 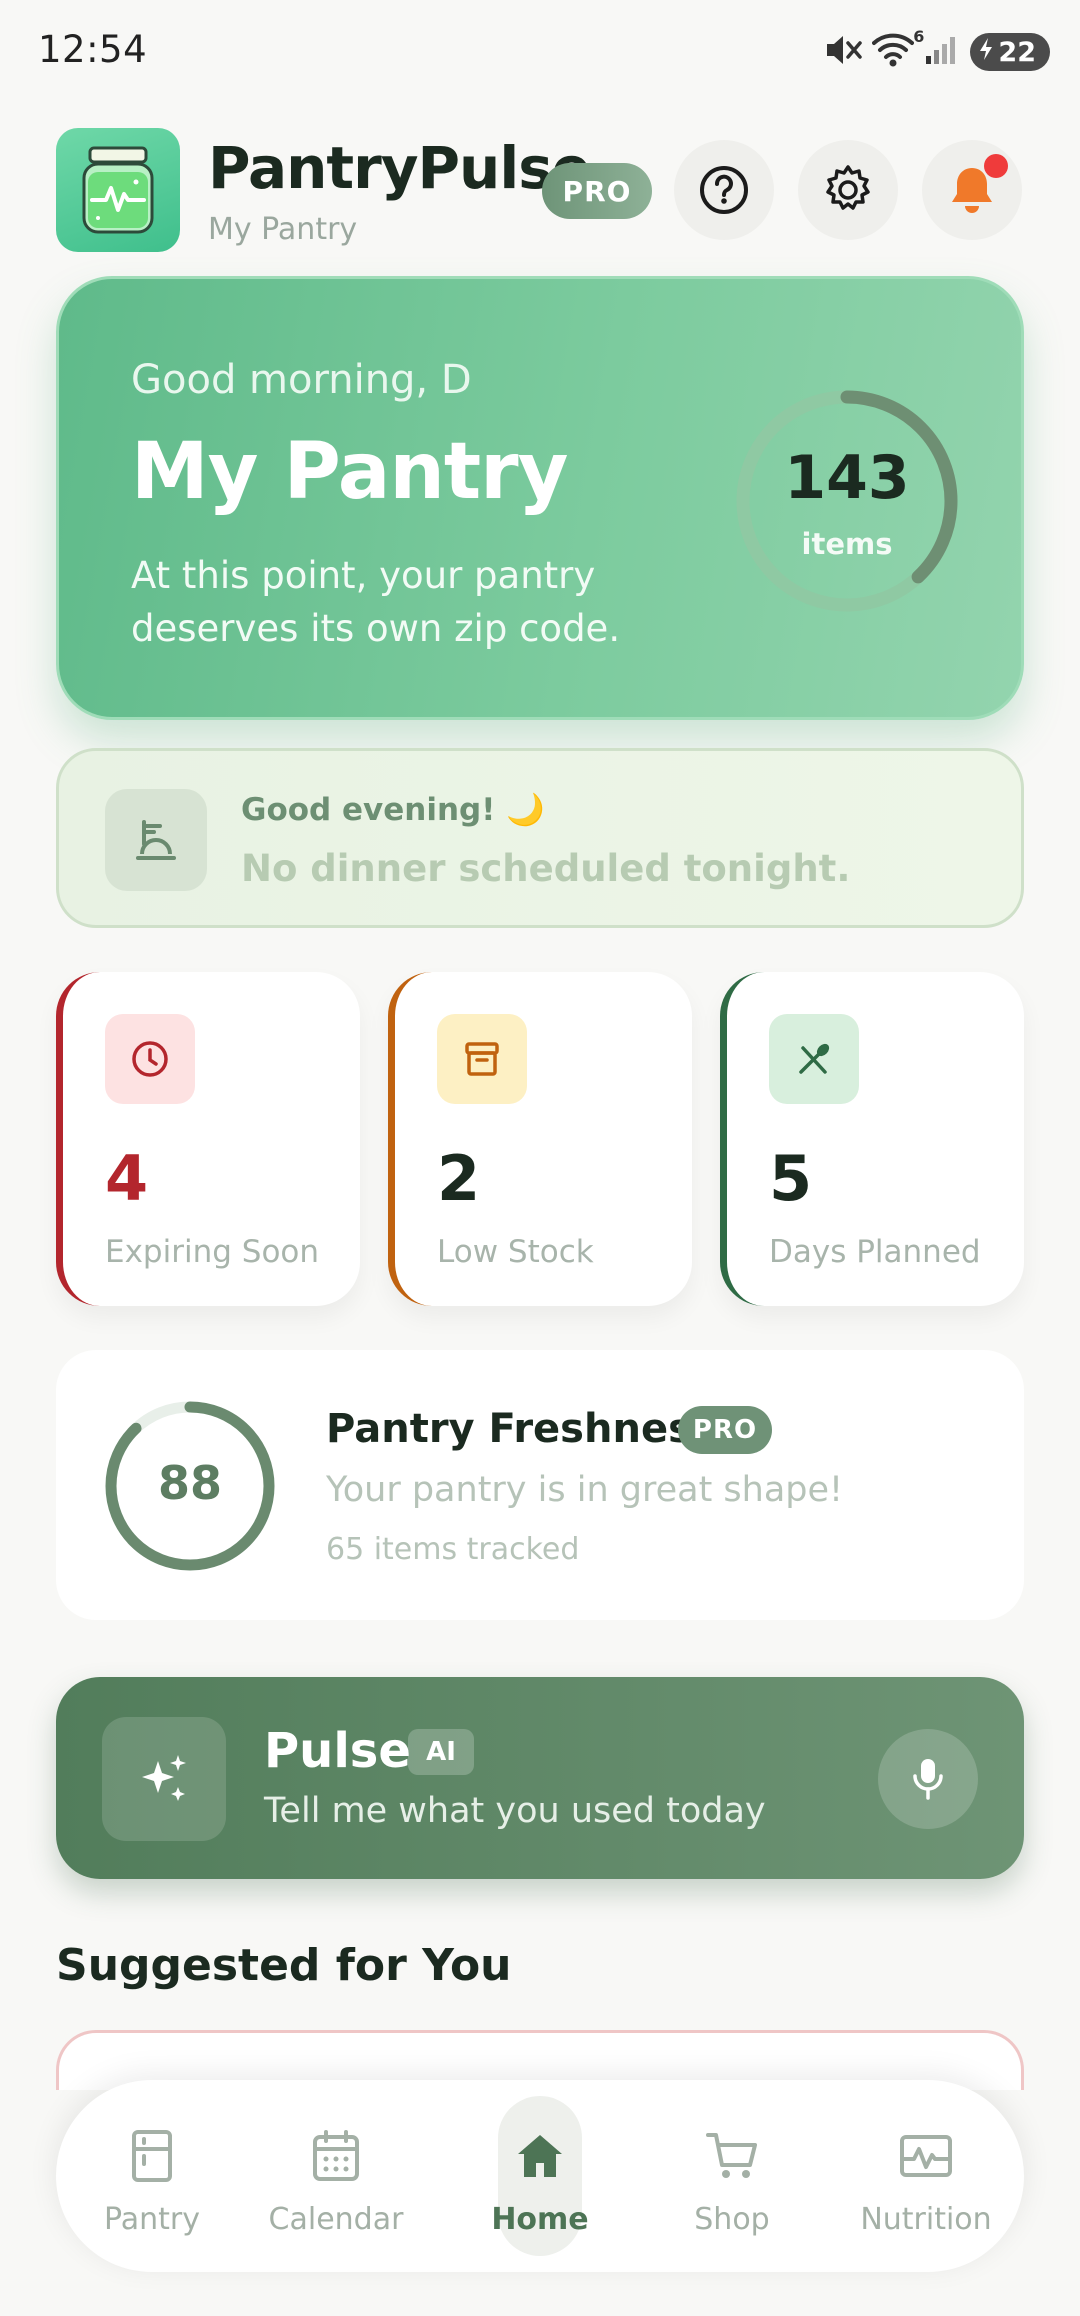 What do you see at coordinates (585, 1490) in the screenshot?
I see `freshness-description: Your pantry is in great shape!` at bounding box center [585, 1490].